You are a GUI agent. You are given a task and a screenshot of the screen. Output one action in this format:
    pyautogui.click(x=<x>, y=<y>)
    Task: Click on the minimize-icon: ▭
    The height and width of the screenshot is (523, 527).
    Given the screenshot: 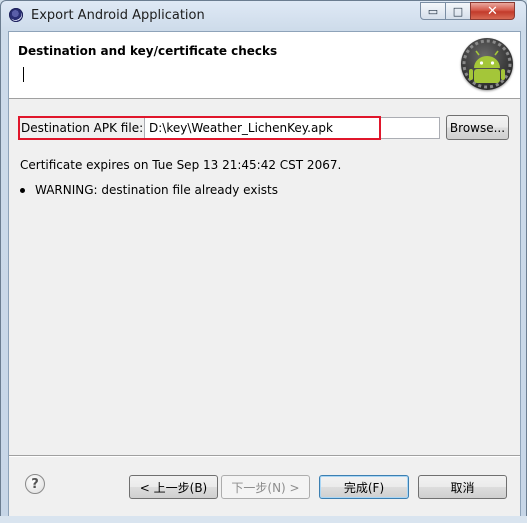 What is the action you would take?
    pyautogui.click(x=433, y=11)
    